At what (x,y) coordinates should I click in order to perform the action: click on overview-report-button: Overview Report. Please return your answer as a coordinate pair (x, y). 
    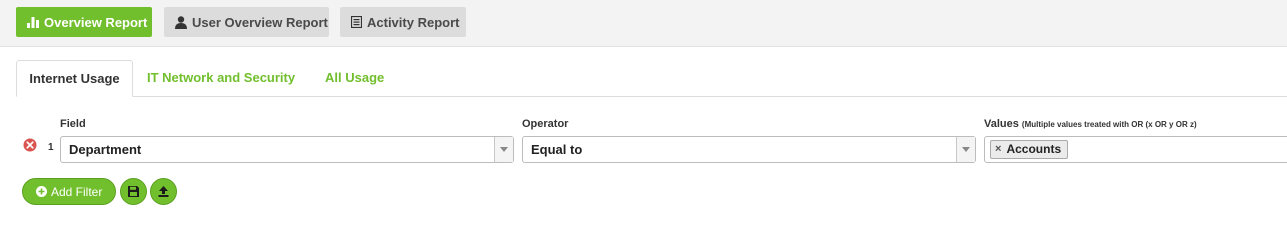
    Looking at the image, I should click on (84, 22).